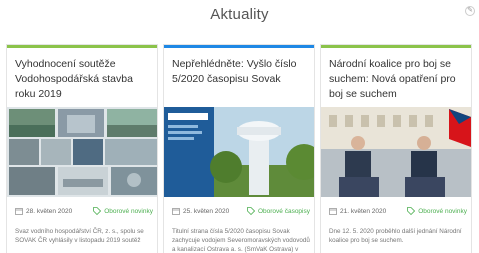  Describe the element at coordinates (396, 152) in the screenshot. I see `card-photo-press-conference` at that location.